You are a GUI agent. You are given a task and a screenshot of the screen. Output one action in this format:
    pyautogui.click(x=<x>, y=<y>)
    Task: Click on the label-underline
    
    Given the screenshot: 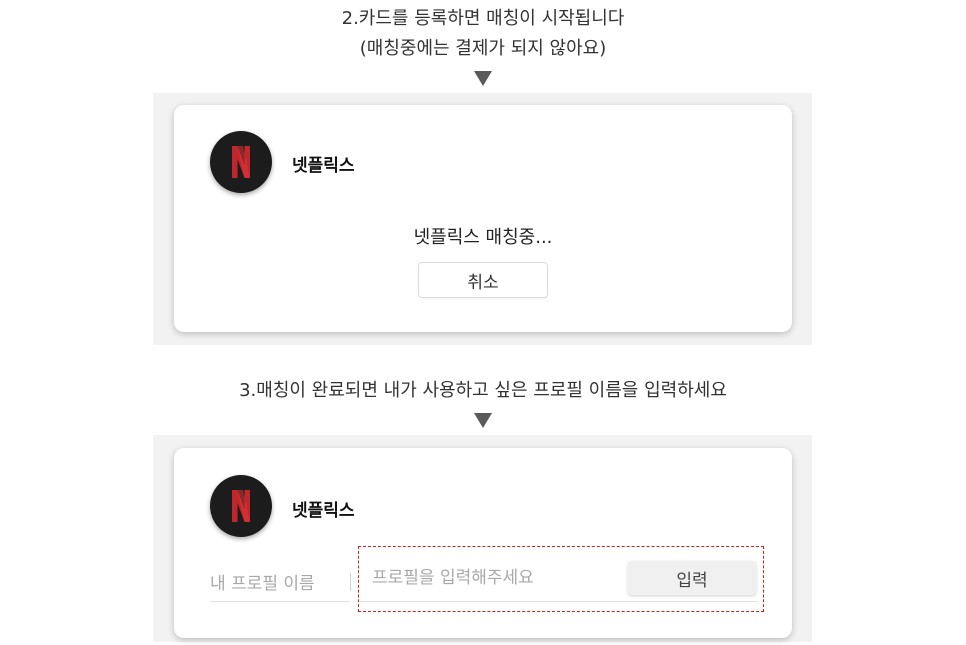 What is the action you would take?
    pyautogui.click(x=280, y=601)
    